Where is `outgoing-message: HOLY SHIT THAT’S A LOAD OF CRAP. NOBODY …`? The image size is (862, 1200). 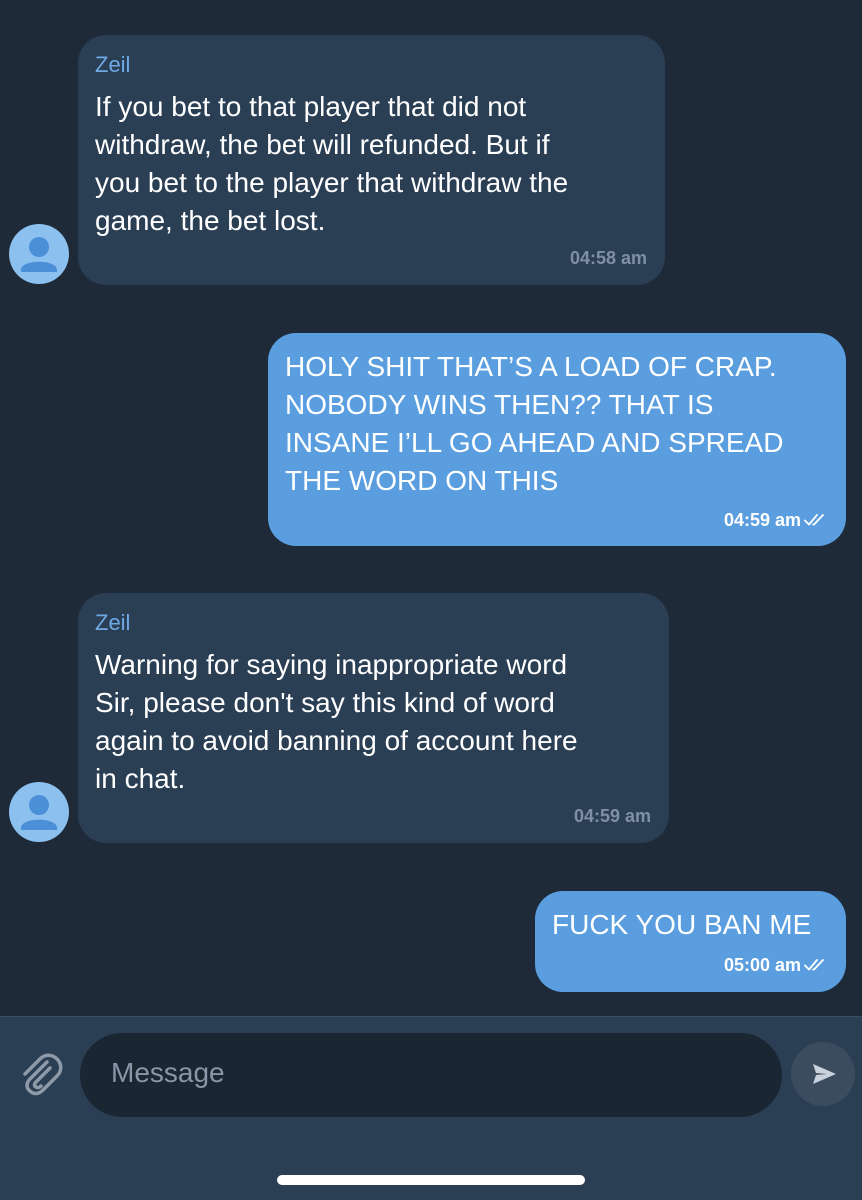
outgoing-message: HOLY SHIT THAT’S A LOAD OF CRAP. NOBODY … is located at coordinates (557, 439).